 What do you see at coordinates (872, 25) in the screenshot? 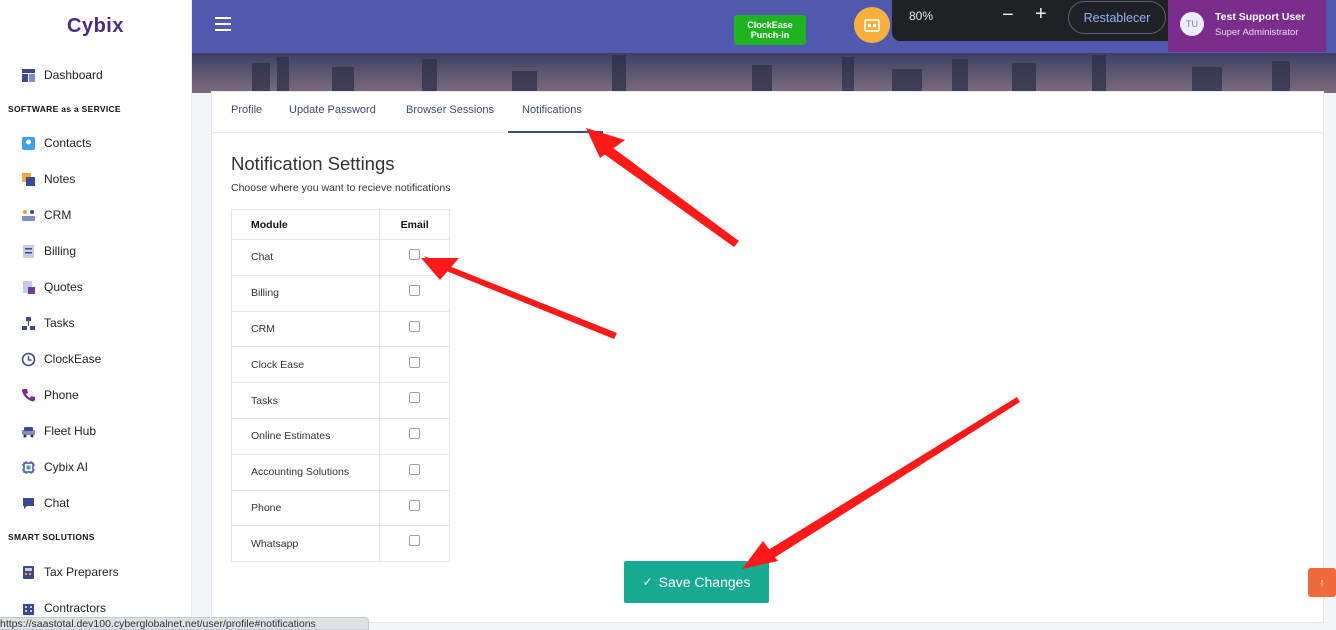
I see `calendar-icon` at bounding box center [872, 25].